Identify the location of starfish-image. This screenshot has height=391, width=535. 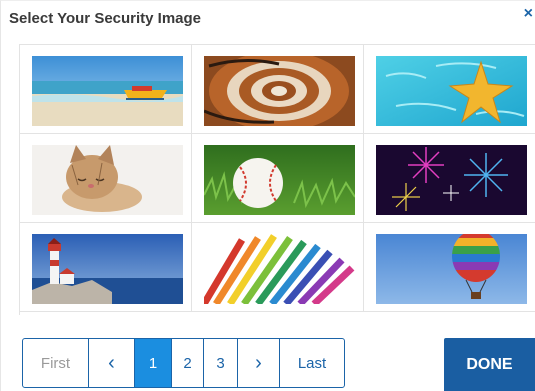
(451, 91).